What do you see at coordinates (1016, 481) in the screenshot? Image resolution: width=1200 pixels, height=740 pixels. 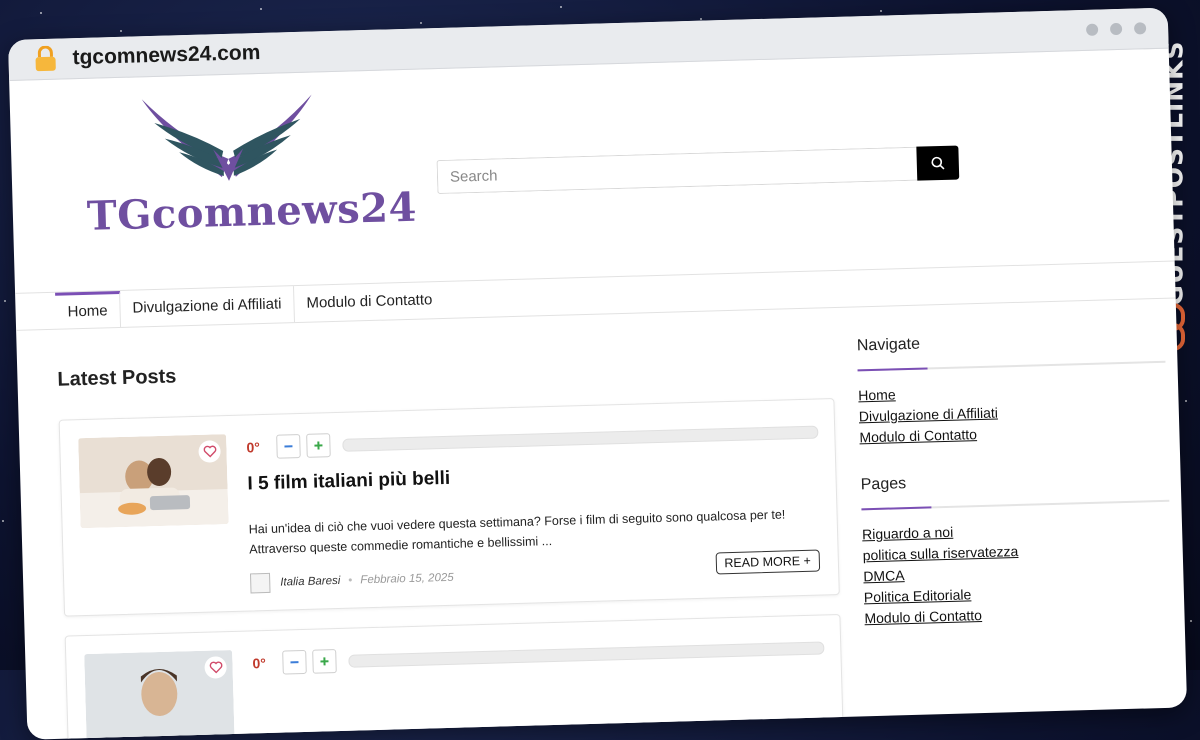 I see `widget-title: Pages` at bounding box center [1016, 481].